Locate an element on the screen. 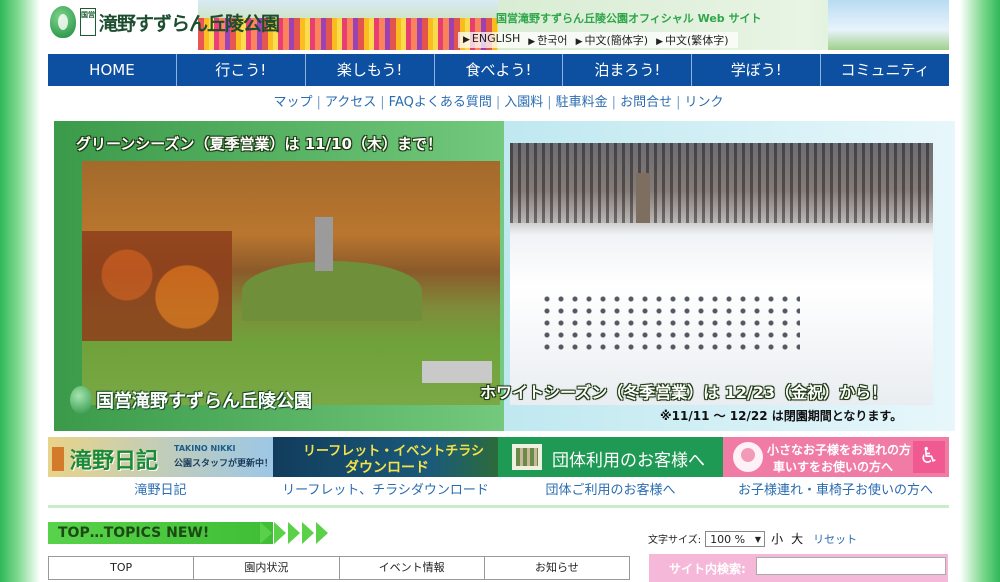 Image resolution: width=1000 pixels, height=582 pixels. search-input is located at coordinates (851, 566).